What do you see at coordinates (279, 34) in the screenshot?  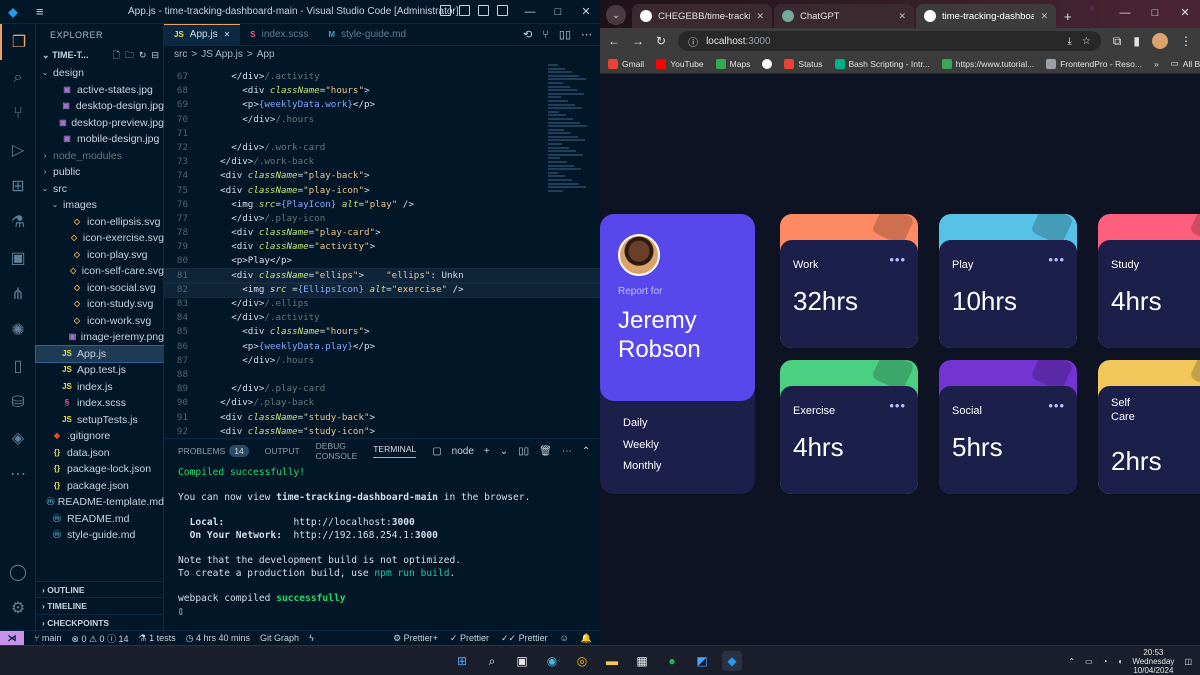 I see `tab-index-scss: Sindex.scss` at bounding box center [279, 34].